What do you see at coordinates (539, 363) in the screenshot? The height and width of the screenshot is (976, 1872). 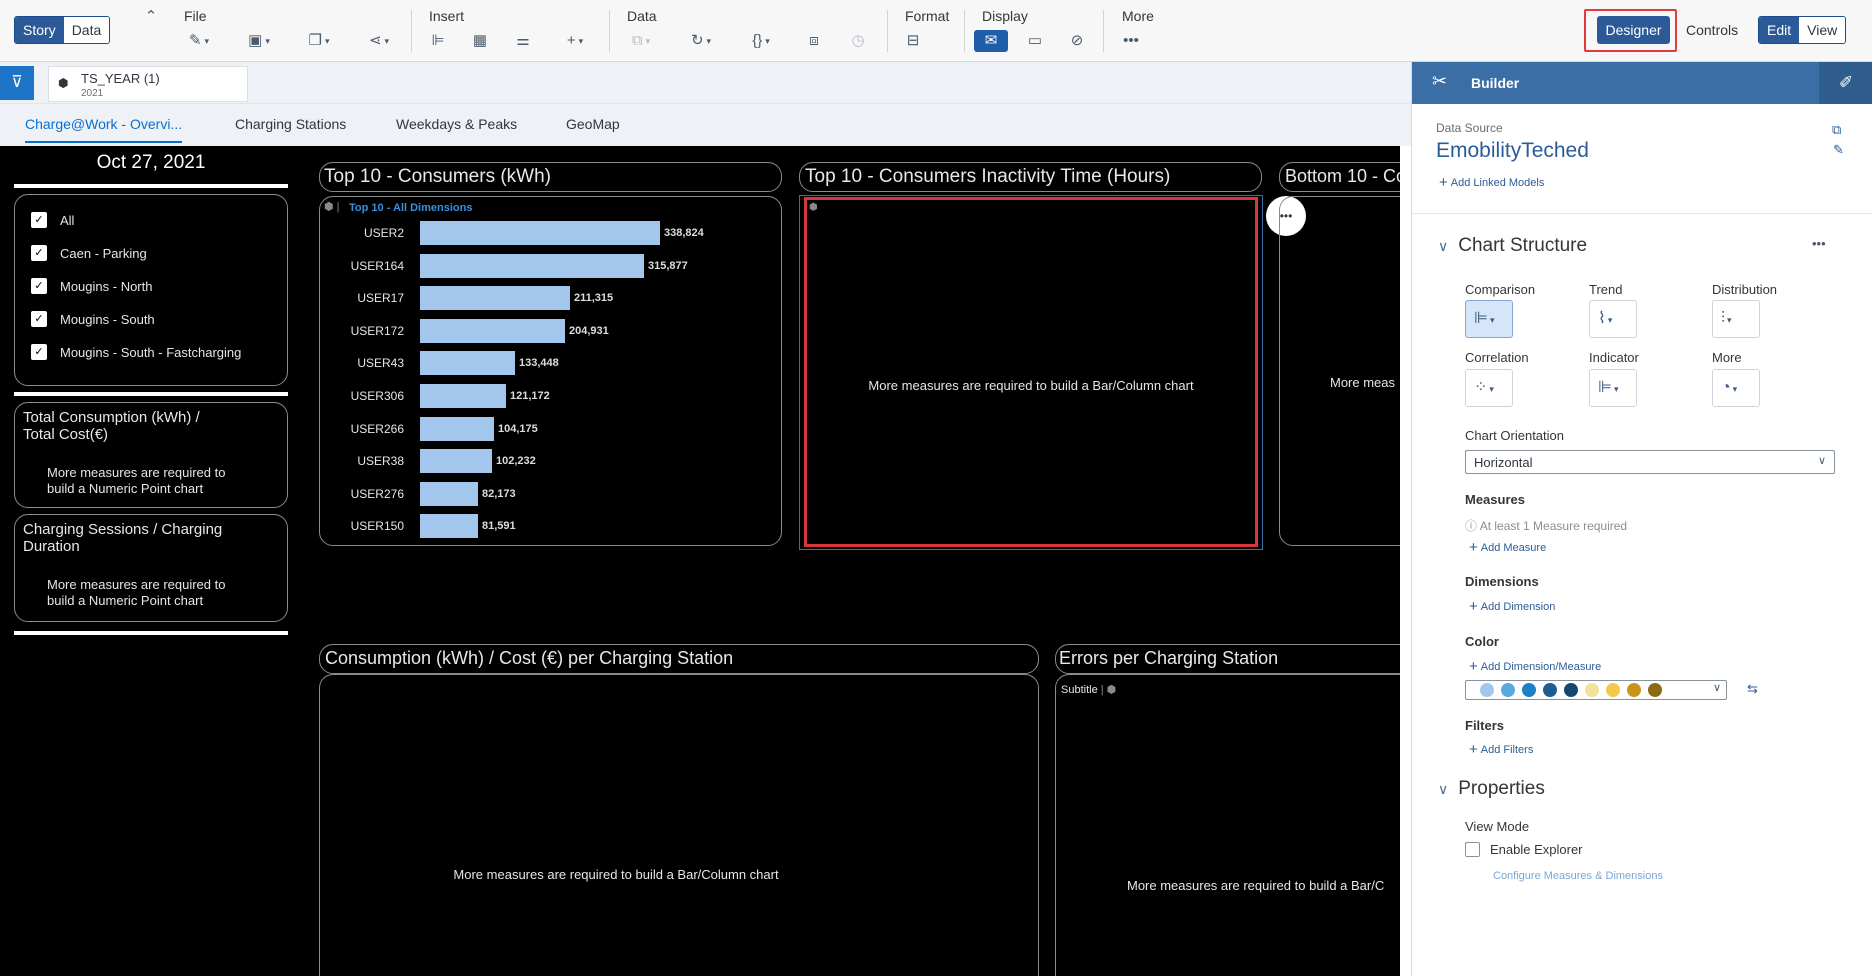 I see `bar-value-label: 133,448` at bounding box center [539, 363].